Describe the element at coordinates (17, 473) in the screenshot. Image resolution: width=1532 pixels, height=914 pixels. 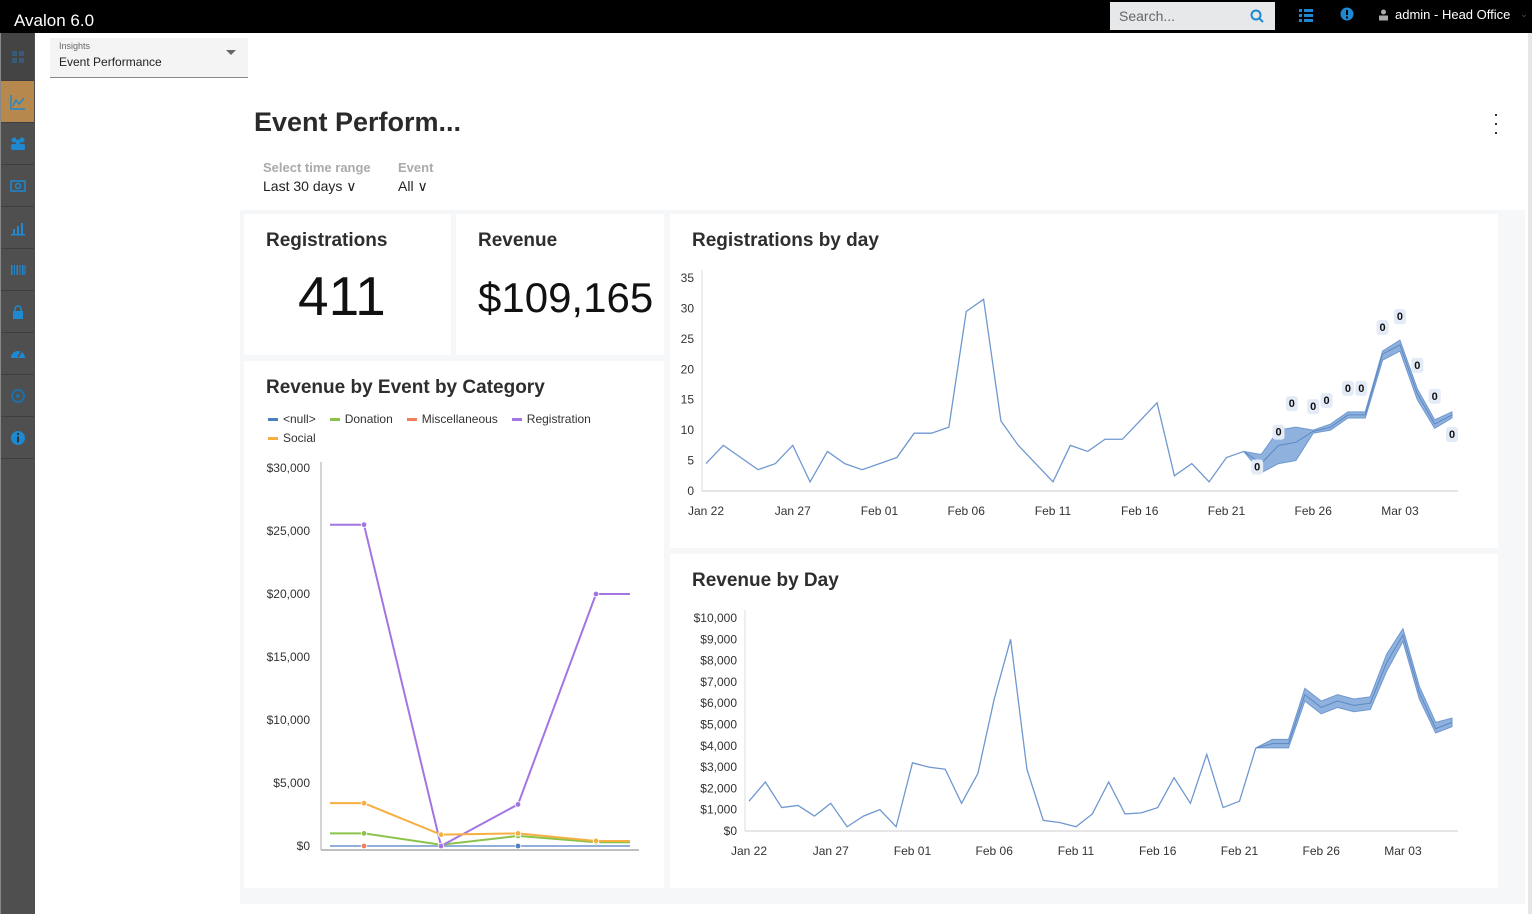
I see `sidebar` at that location.